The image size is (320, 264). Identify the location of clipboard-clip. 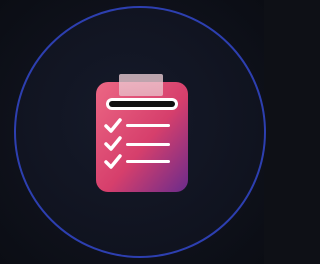
(141, 85).